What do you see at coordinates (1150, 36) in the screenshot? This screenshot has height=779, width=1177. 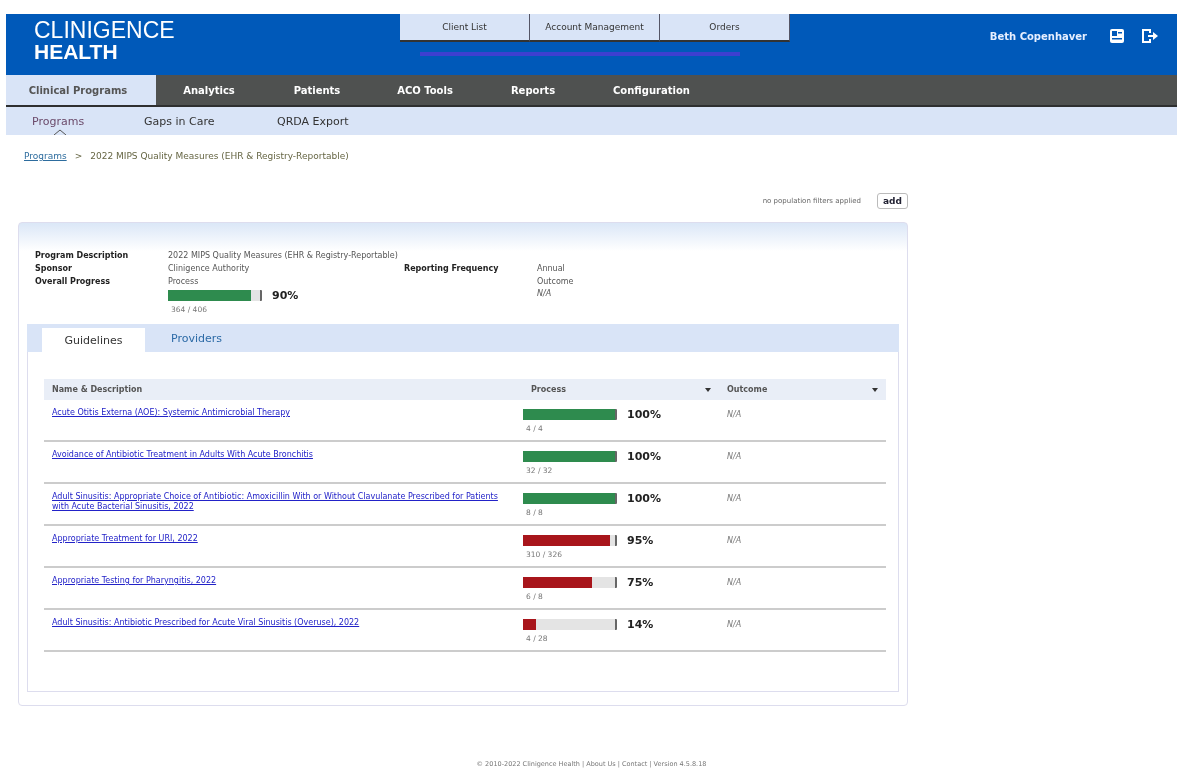 I see `logout-icon` at bounding box center [1150, 36].